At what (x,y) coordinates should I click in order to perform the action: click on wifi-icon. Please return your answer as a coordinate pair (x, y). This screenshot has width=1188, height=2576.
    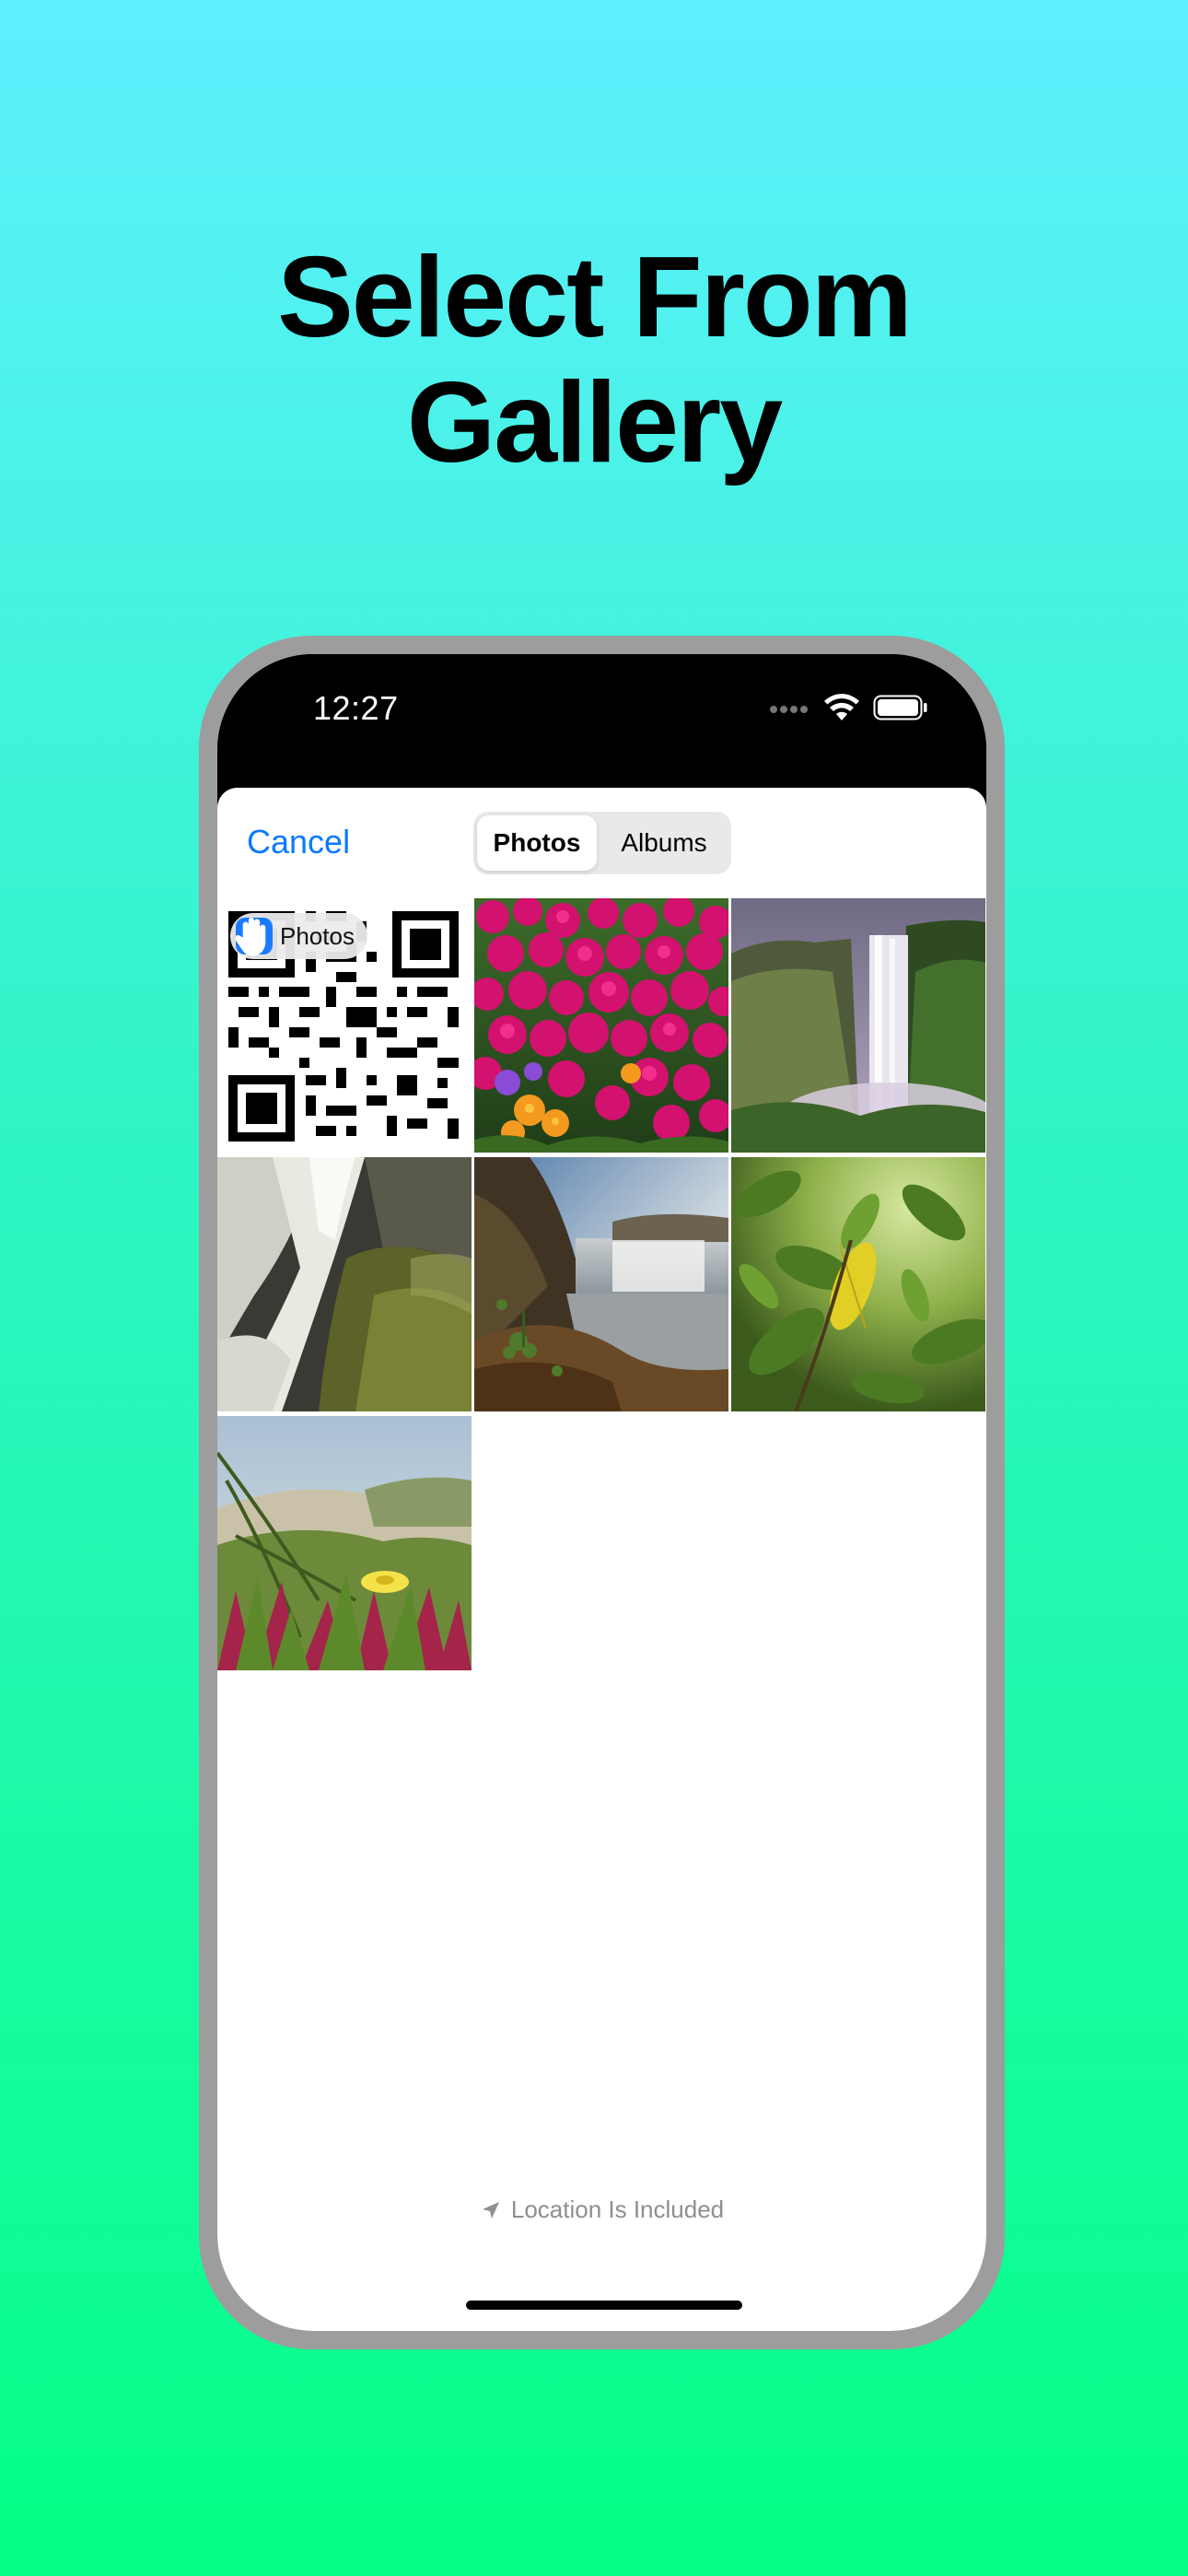
    Looking at the image, I should click on (841, 707).